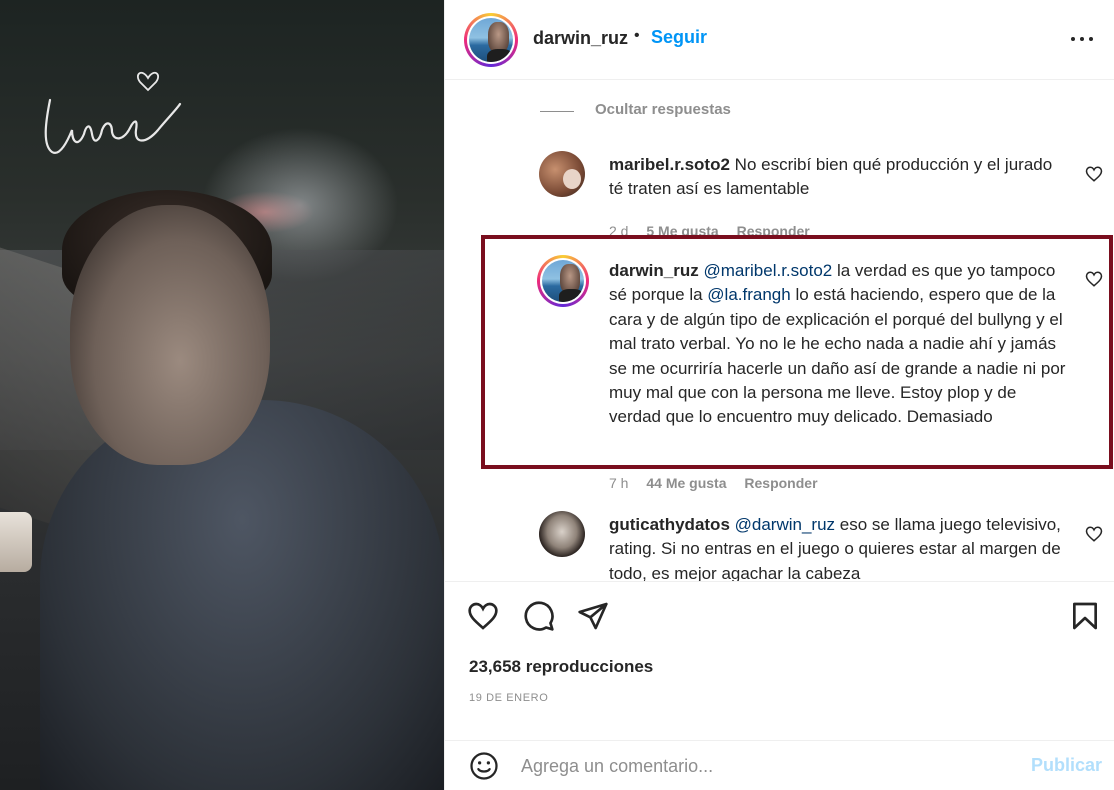 Image resolution: width=1114 pixels, height=790 pixels. I want to click on coffee-cup, so click(16, 542).